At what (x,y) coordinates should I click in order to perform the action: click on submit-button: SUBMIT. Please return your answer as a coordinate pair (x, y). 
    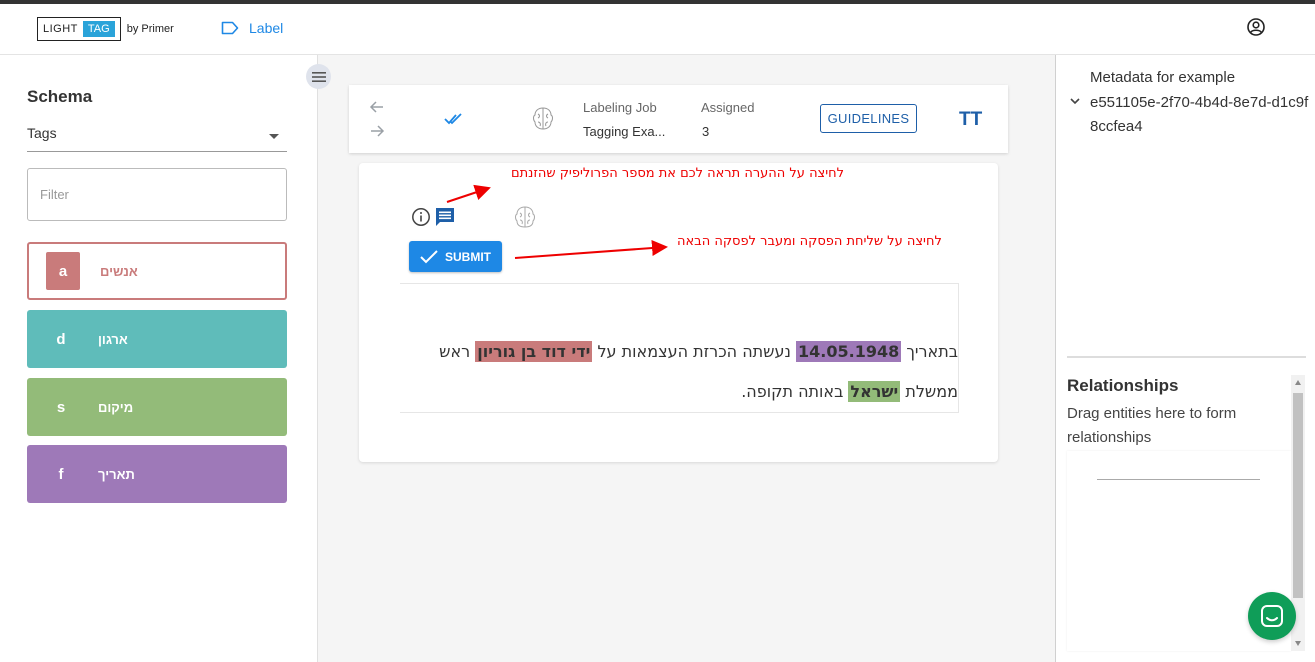
    Looking at the image, I should click on (455, 256).